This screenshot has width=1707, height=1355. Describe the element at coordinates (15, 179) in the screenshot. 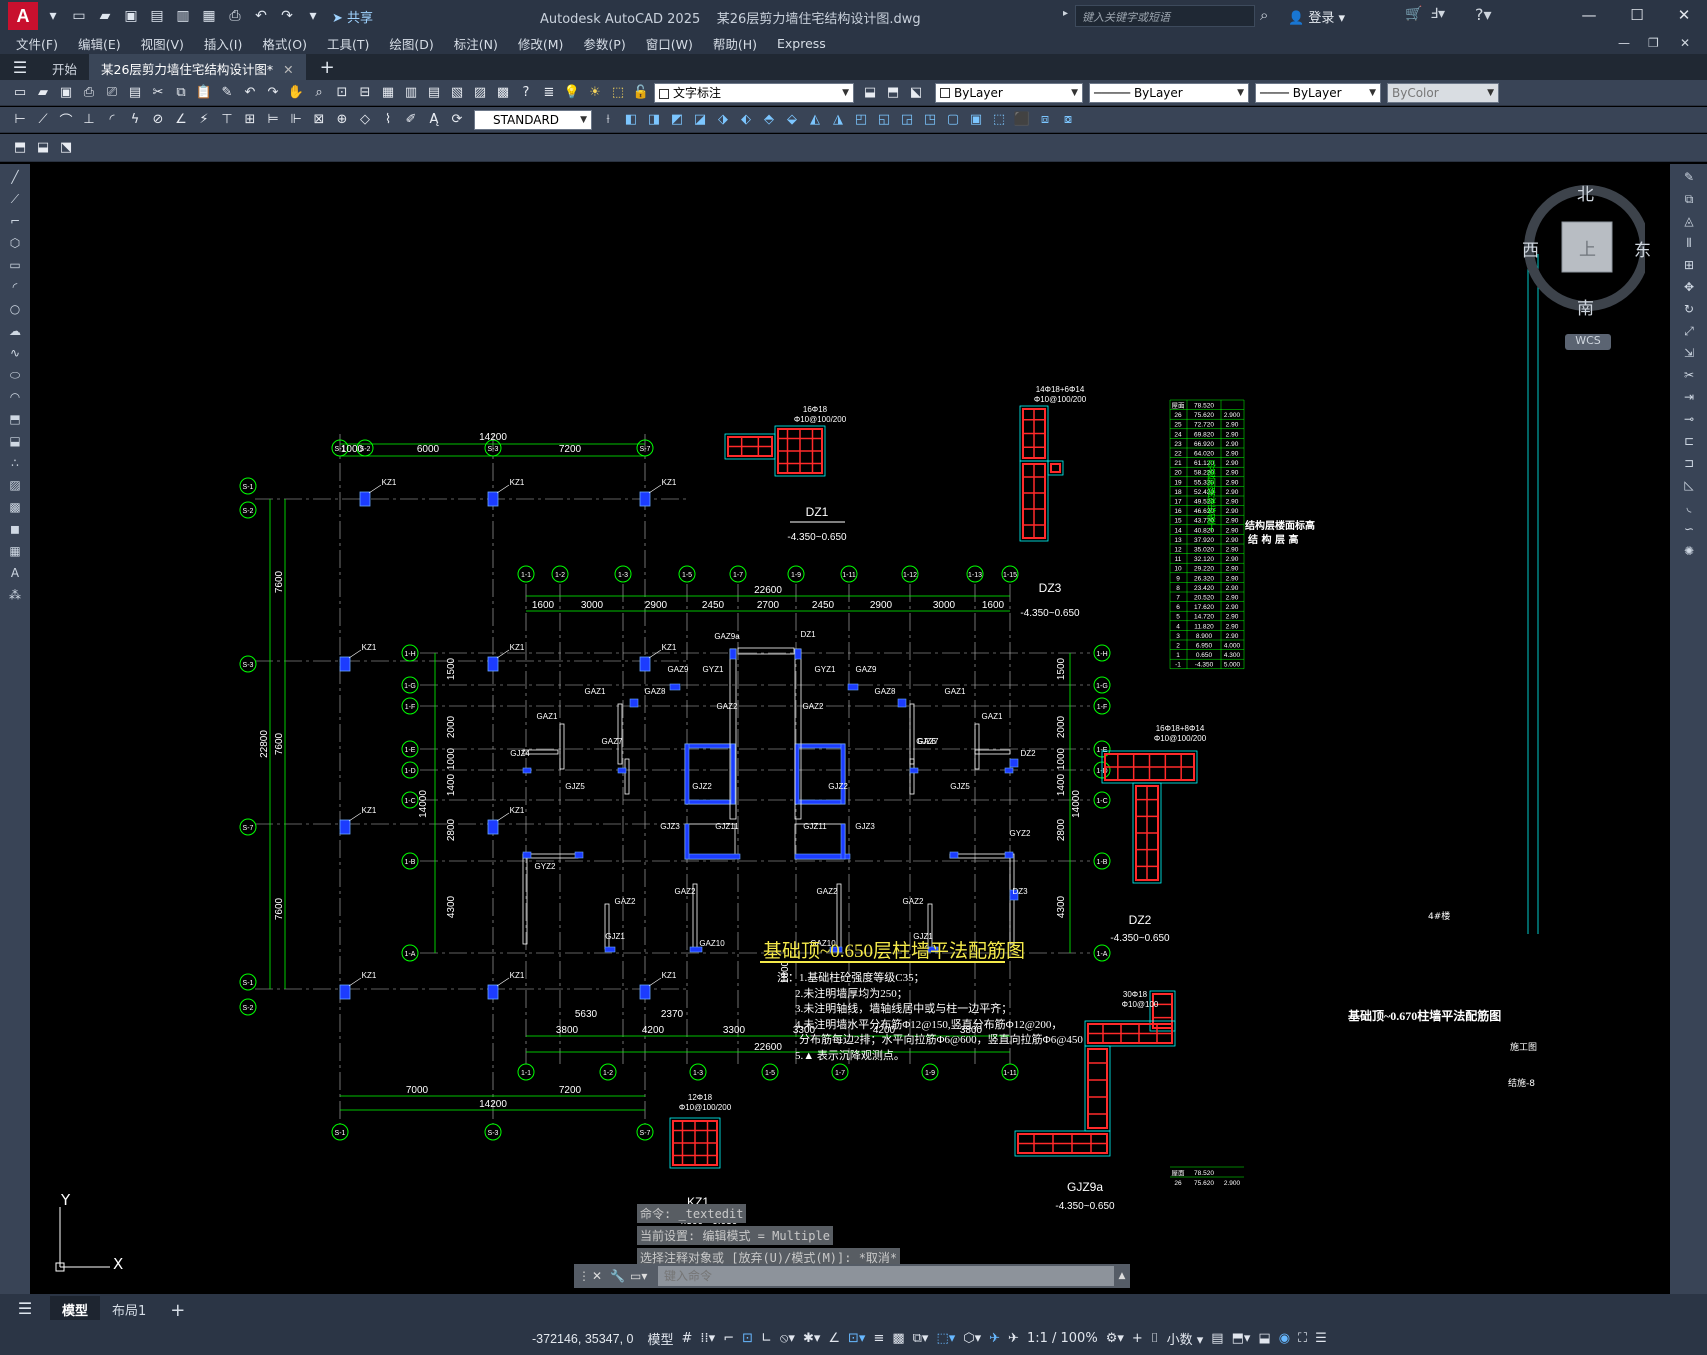

I see `line-icon: ╱` at that location.